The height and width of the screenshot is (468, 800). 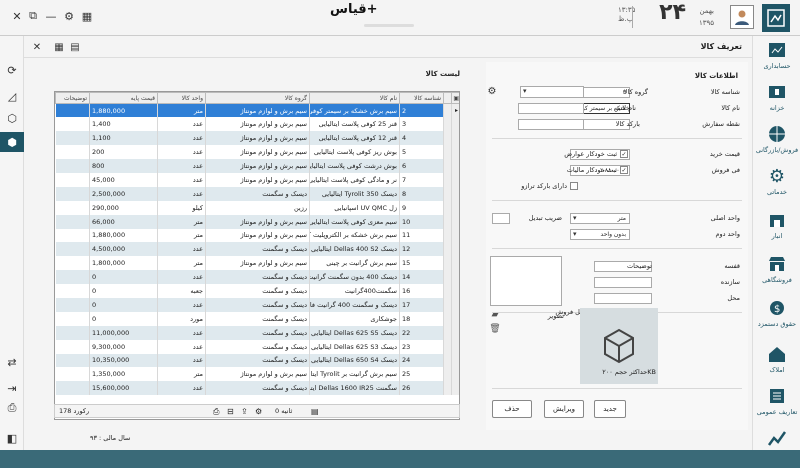 I want to click on cell-price: 15,600,000, so click(x=123, y=388).